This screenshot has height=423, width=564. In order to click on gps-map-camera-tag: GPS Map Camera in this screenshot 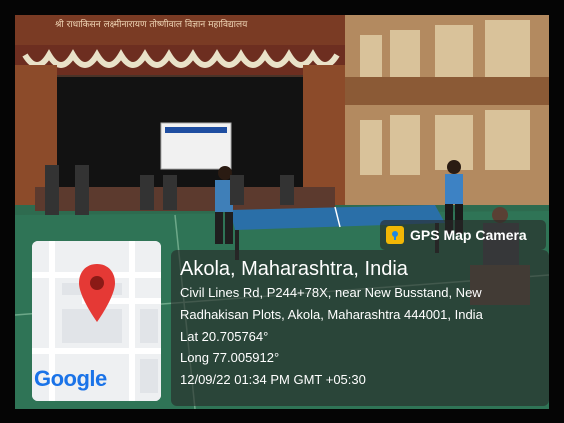, I will do `click(463, 235)`.